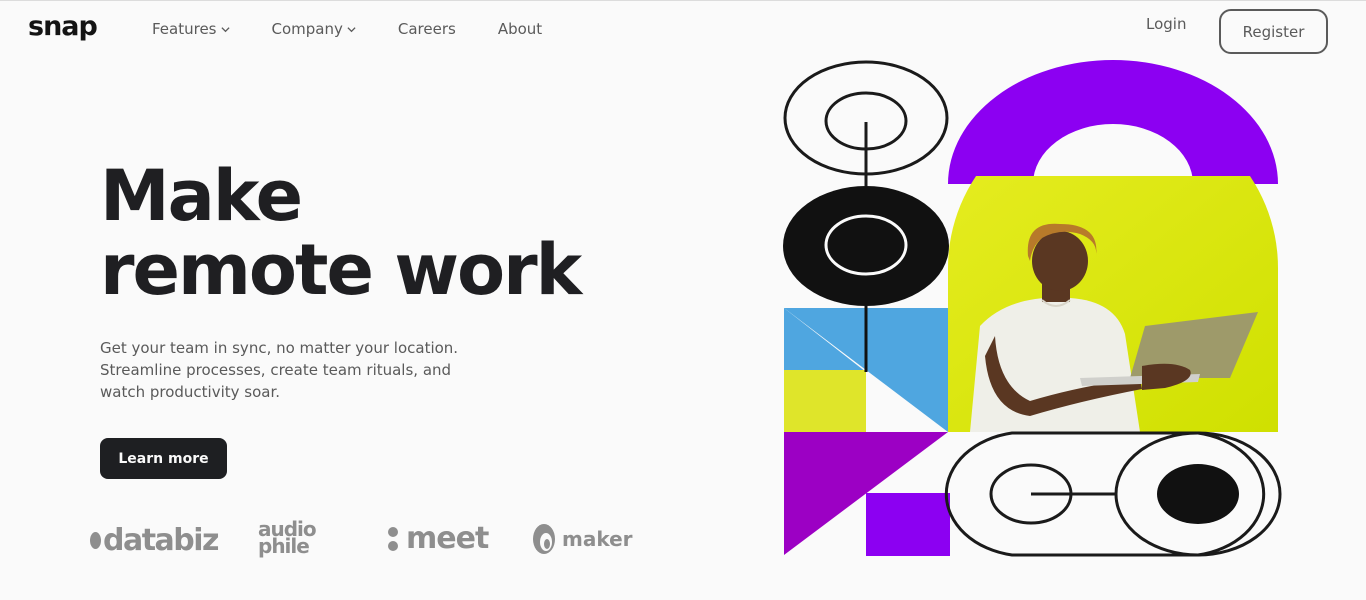  Describe the element at coordinates (163, 458) in the screenshot. I see `learn-more-button: Learn more` at that location.